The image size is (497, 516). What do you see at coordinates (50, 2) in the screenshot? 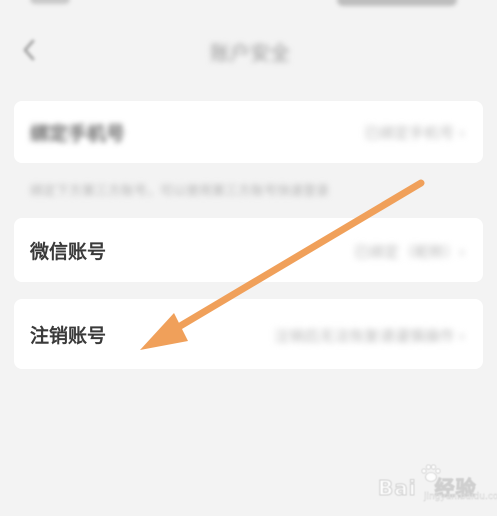
I see `status-time` at bounding box center [50, 2].